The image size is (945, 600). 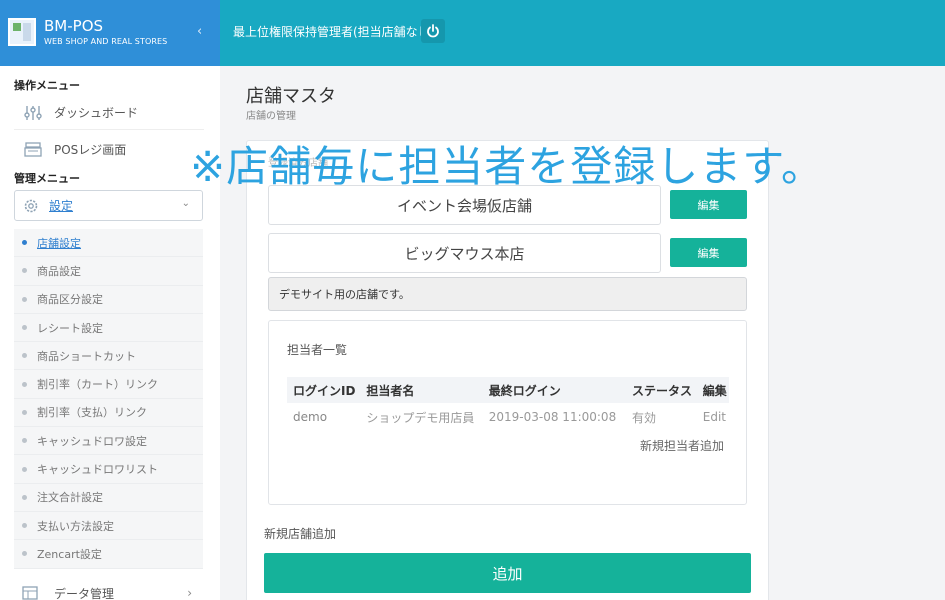 I want to click on logout-button, so click(x=433, y=31).